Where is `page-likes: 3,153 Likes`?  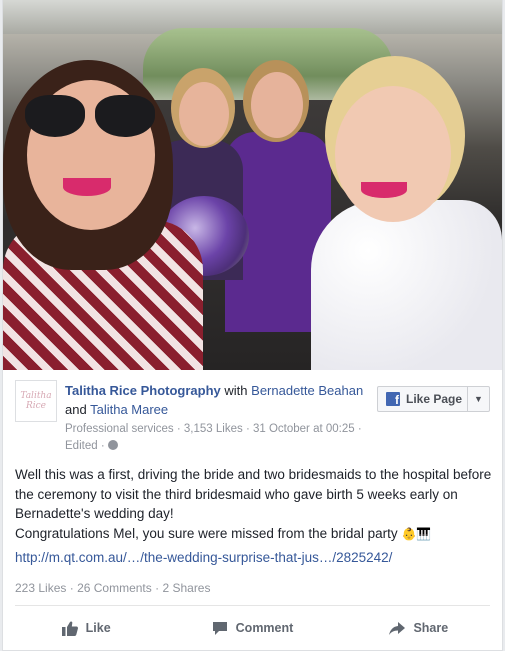
page-likes: 3,153 Likes is located at coordinates (213, 429).